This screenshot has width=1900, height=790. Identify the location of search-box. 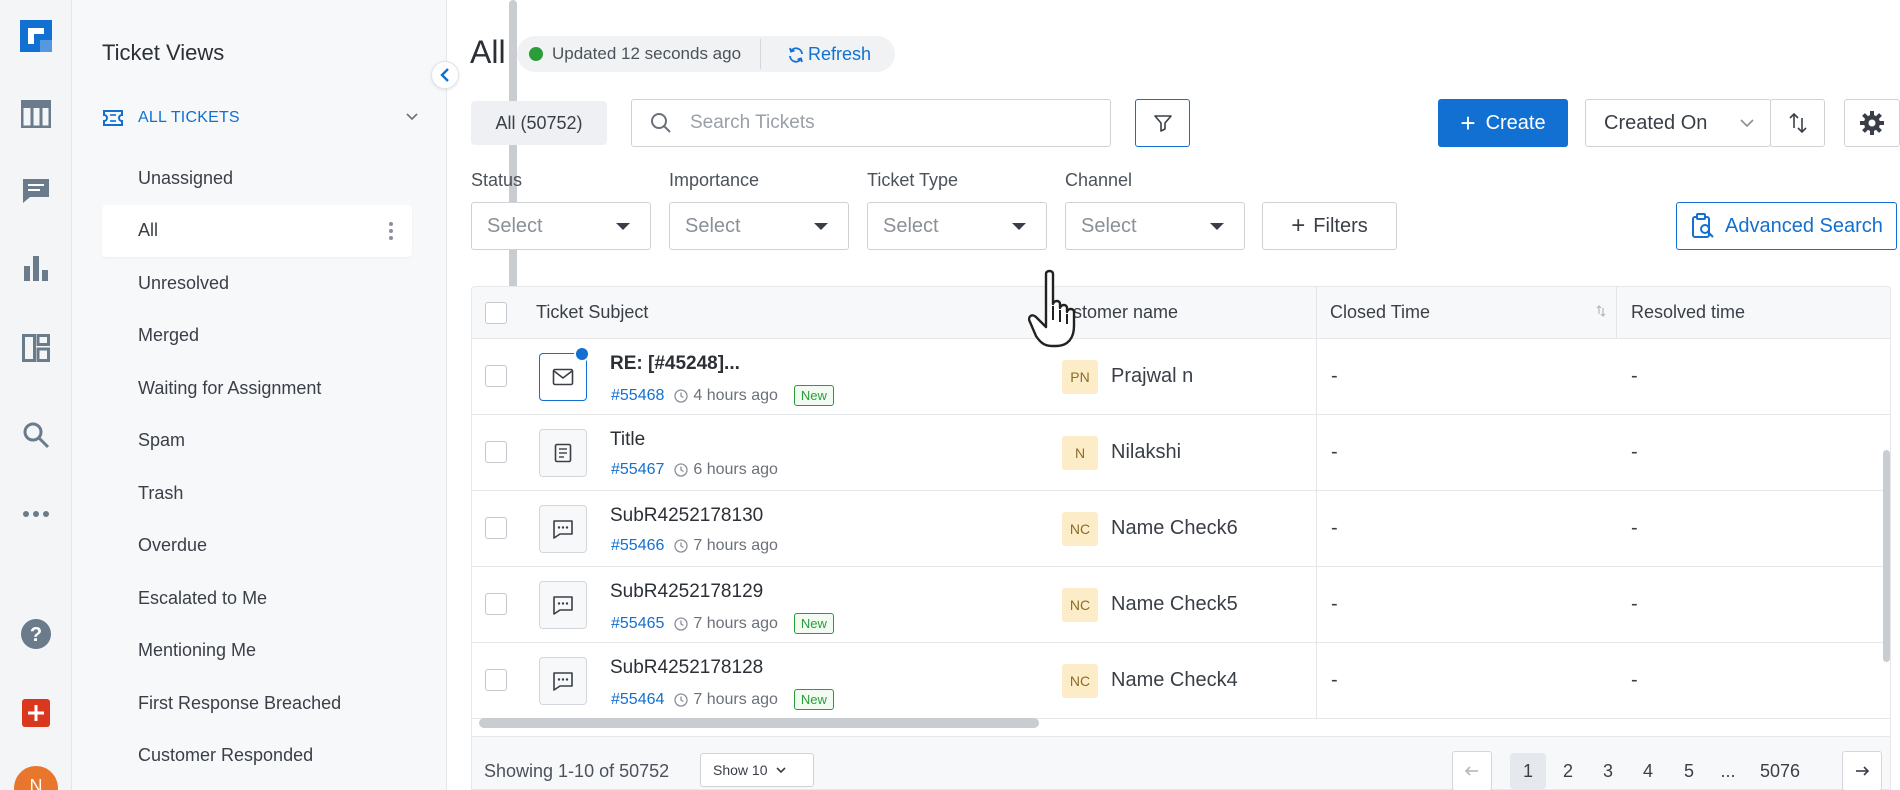
(871, 123).